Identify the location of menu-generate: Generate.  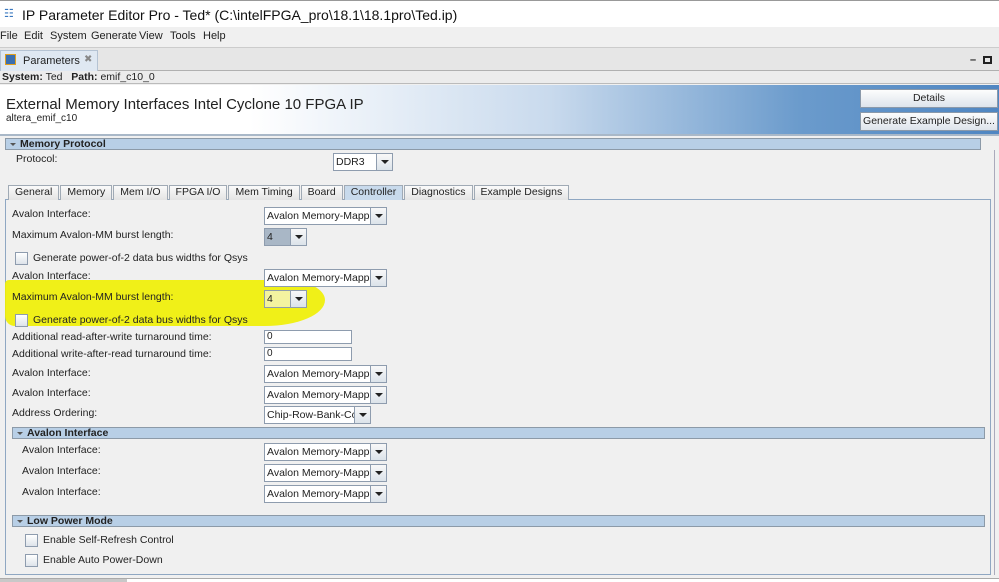
(114, 36).